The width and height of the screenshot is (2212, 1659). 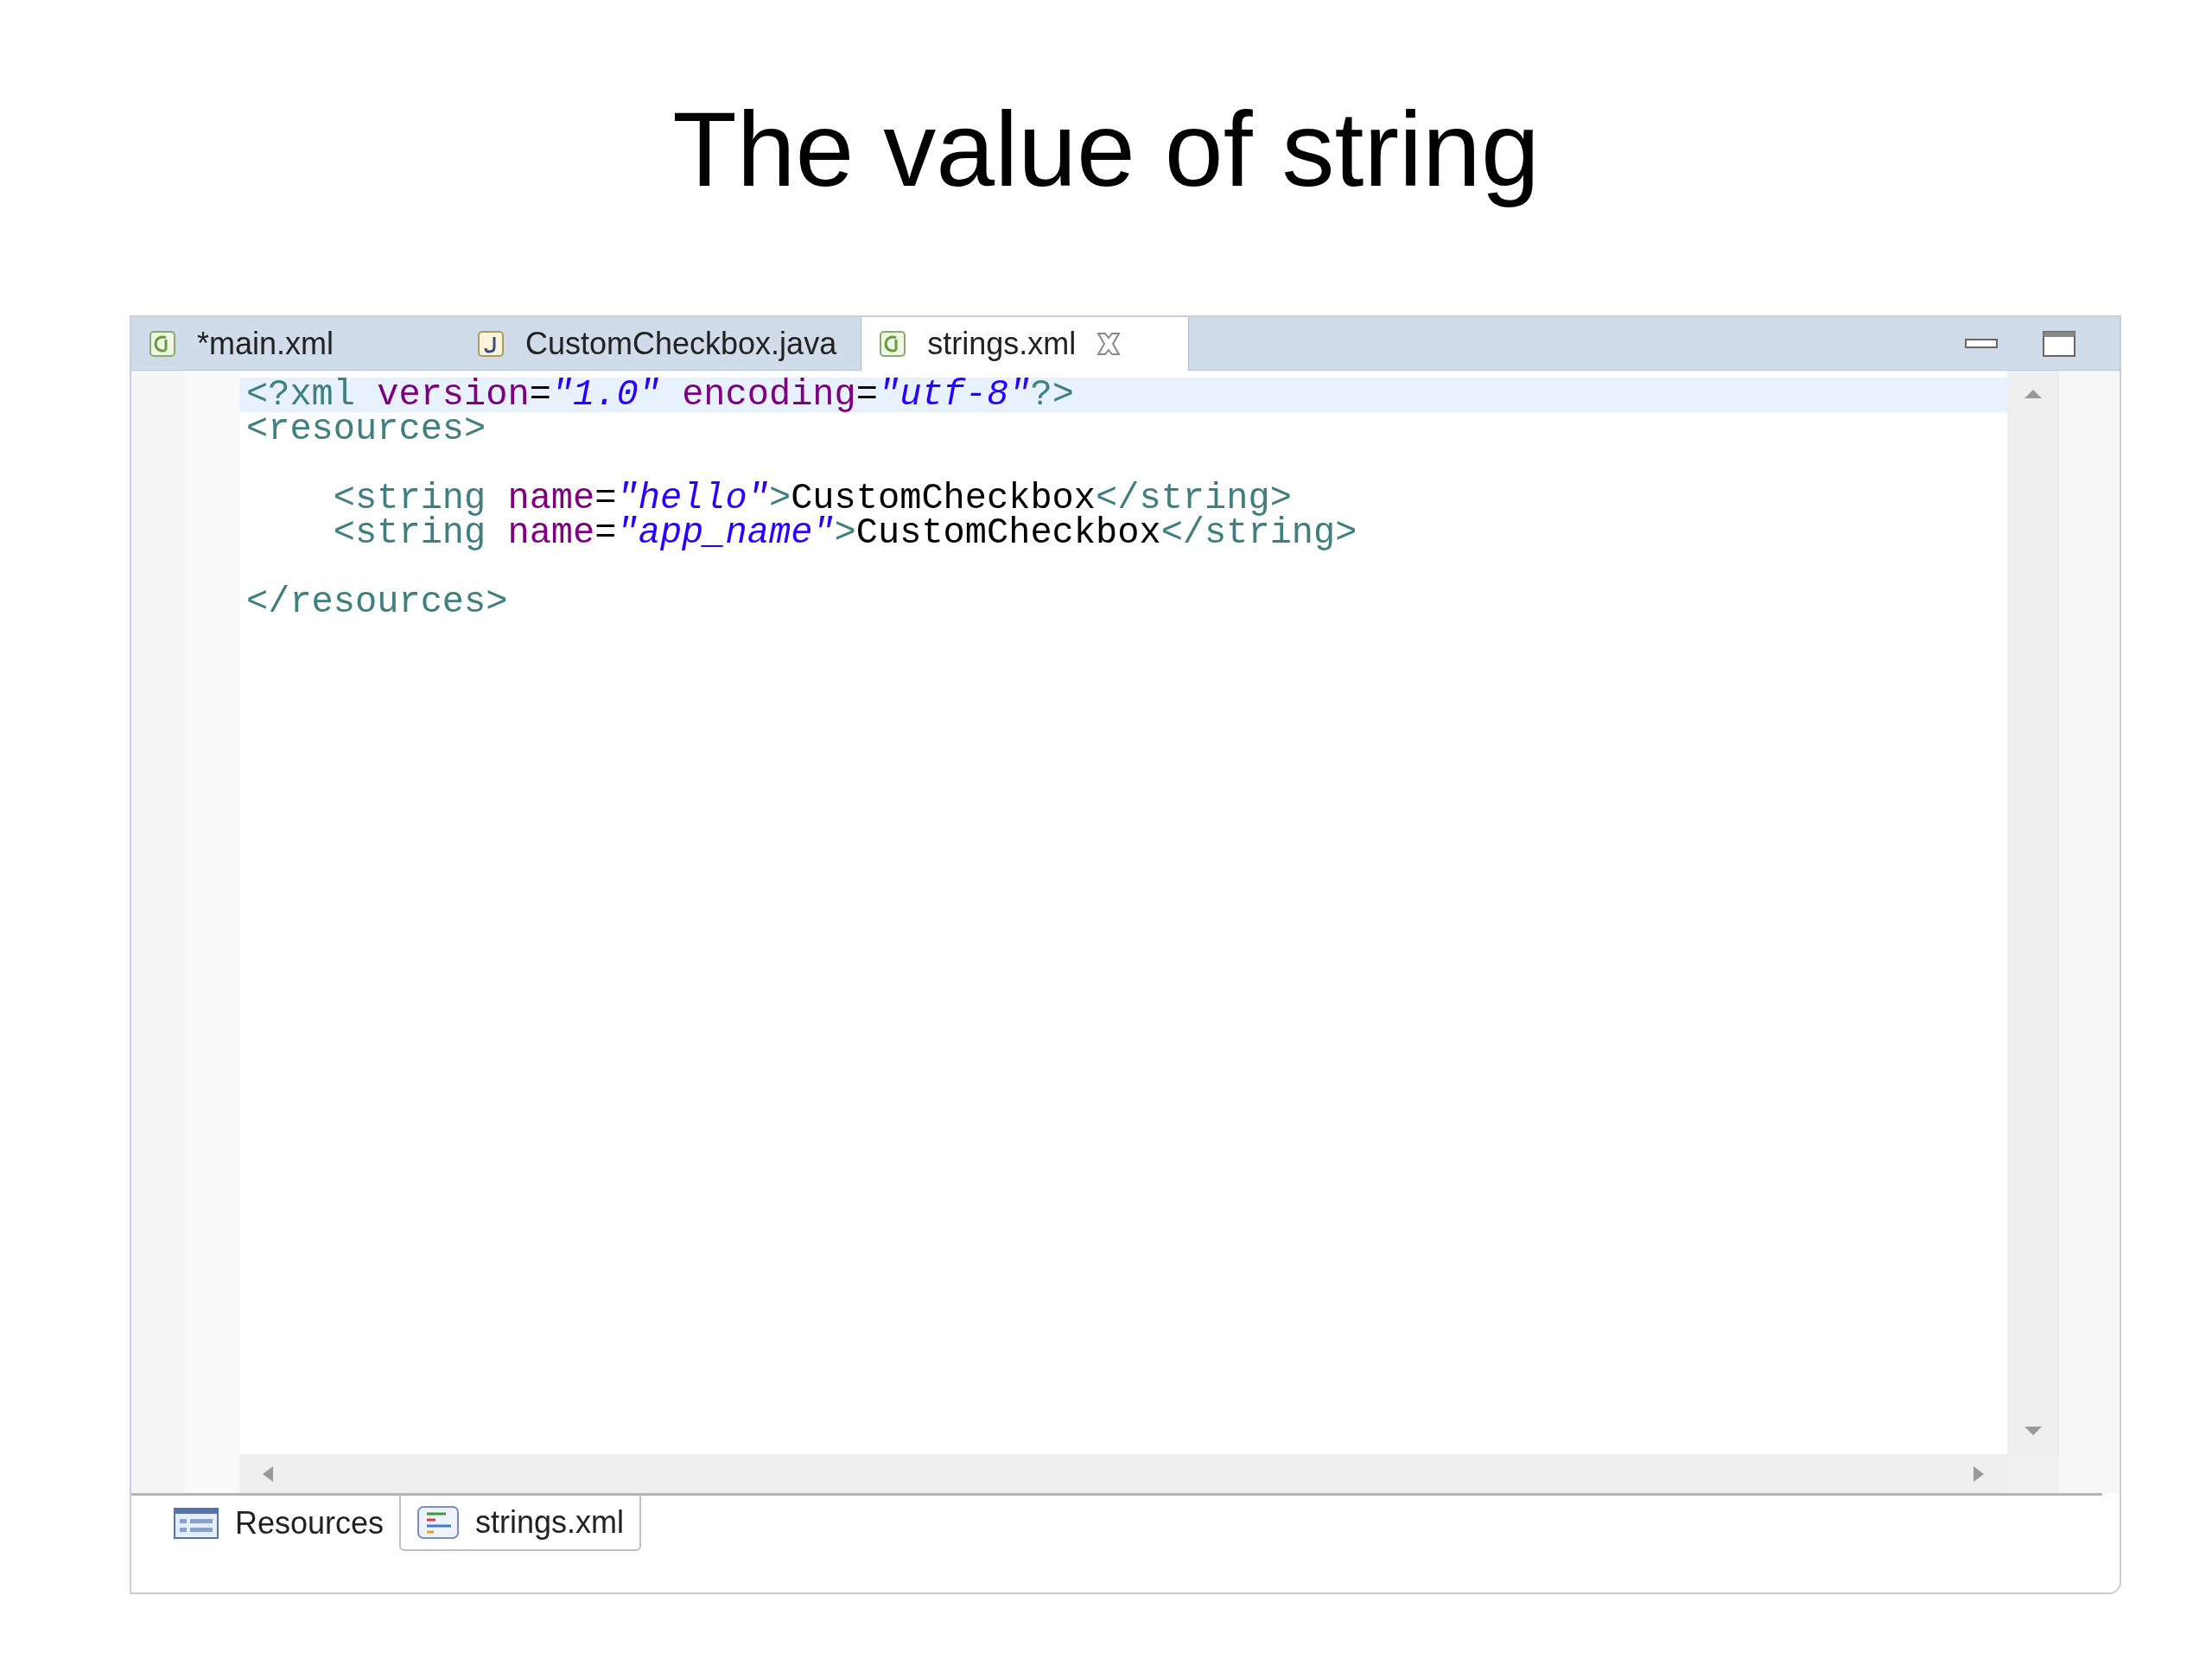 I want to click on code-line: <string name="app_name">CustomCheckbox</string>, so click(x=845, y=533).